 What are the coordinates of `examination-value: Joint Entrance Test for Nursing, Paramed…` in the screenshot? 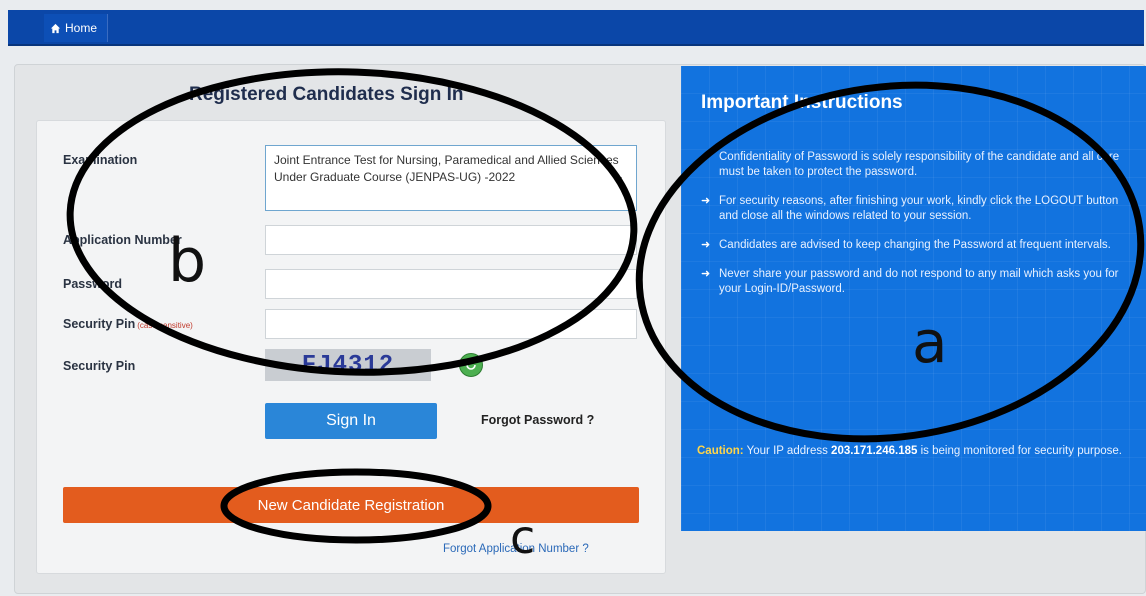 It's located at (446, 168).